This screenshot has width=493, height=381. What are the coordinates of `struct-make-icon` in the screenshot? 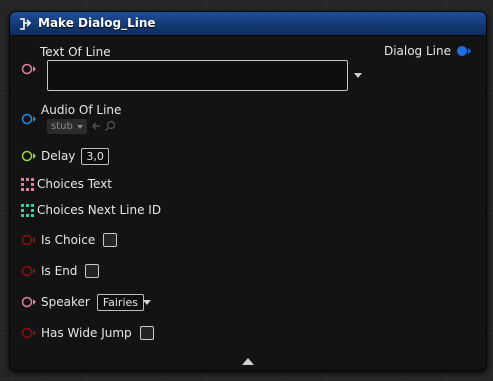 It's located at (26, 24).